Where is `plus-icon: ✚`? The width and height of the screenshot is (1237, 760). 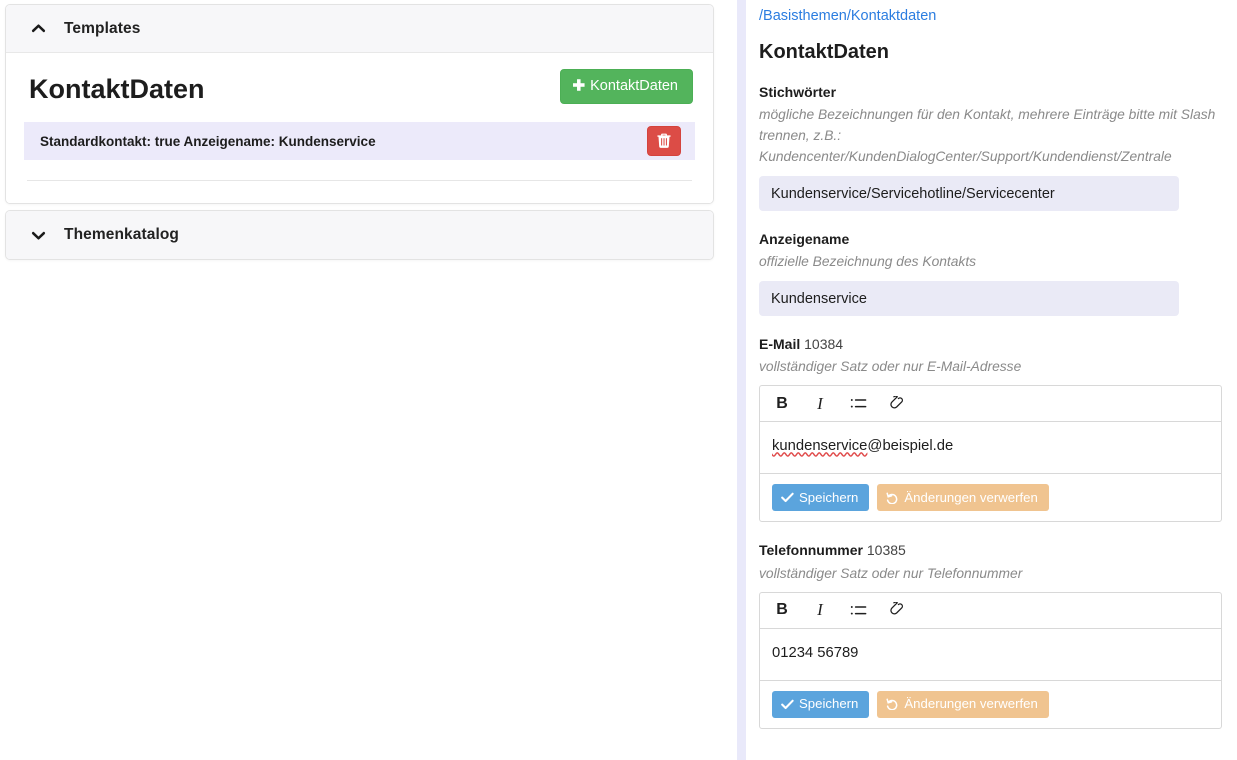 plus-icon: ✚ is located at coordinates (579, 86).